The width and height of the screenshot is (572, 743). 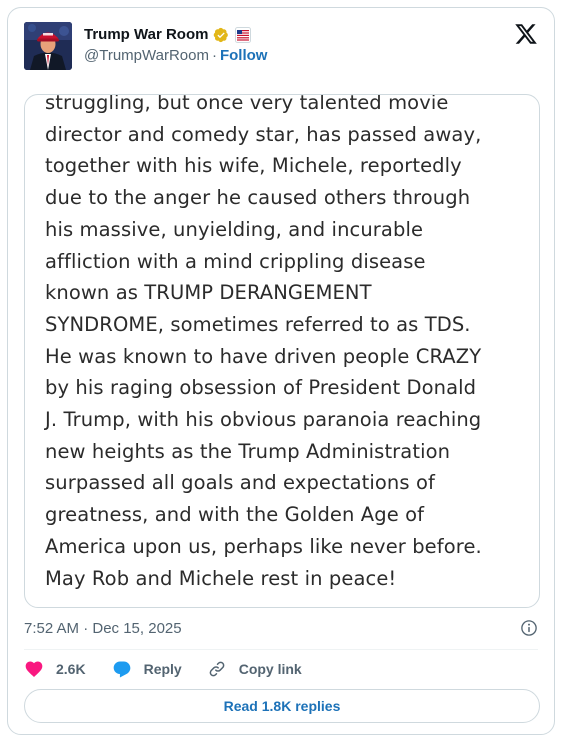 I want to click on heart-icon, so click(x=34, y=669).